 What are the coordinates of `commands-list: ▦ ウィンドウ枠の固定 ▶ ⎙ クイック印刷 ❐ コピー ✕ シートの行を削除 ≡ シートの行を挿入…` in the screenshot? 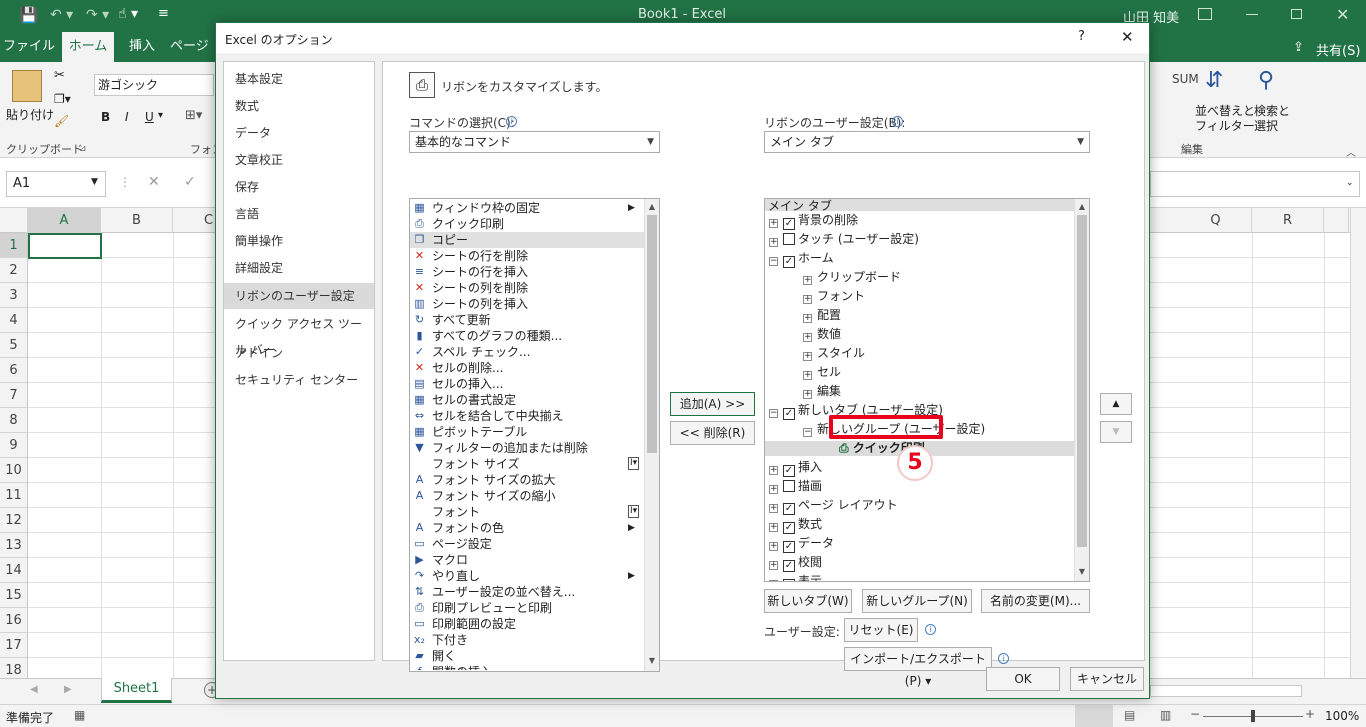 It's located at (534, 435).